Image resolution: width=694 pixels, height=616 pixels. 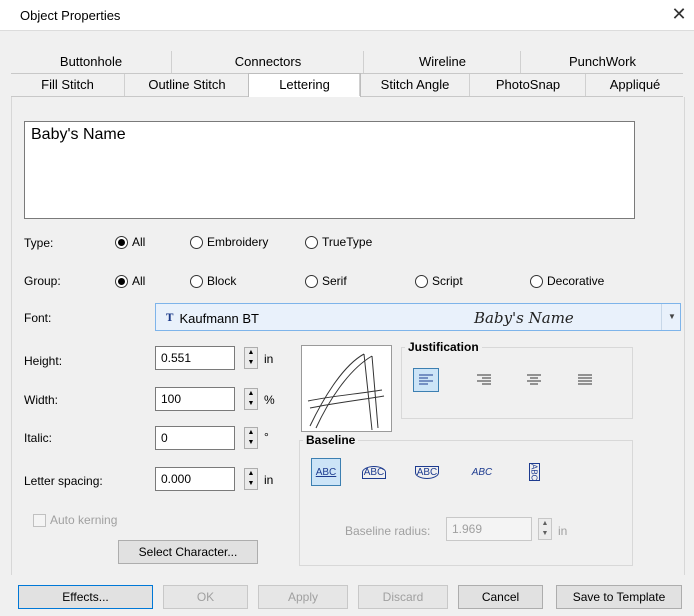 I want to click on width-unit: %, so click(x=269, y=400).